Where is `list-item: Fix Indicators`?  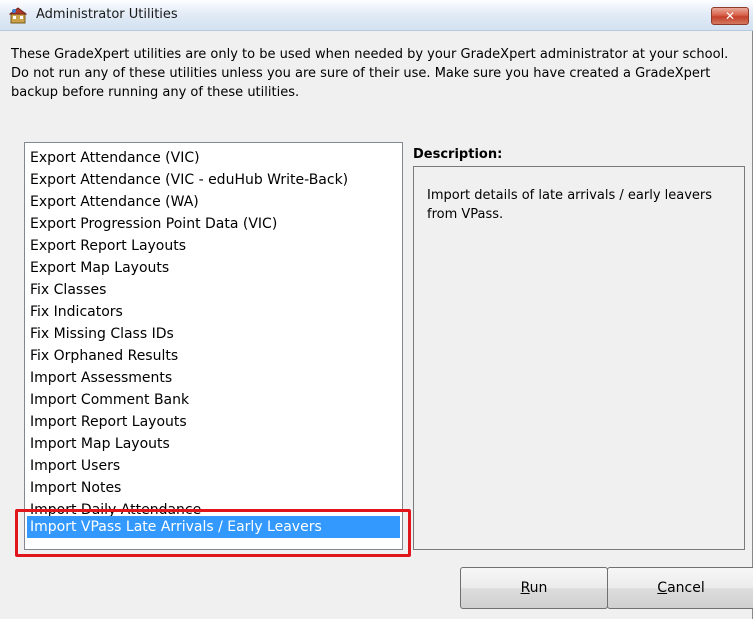 list-item: Fix Indicators is located at coordinates (213, 312).